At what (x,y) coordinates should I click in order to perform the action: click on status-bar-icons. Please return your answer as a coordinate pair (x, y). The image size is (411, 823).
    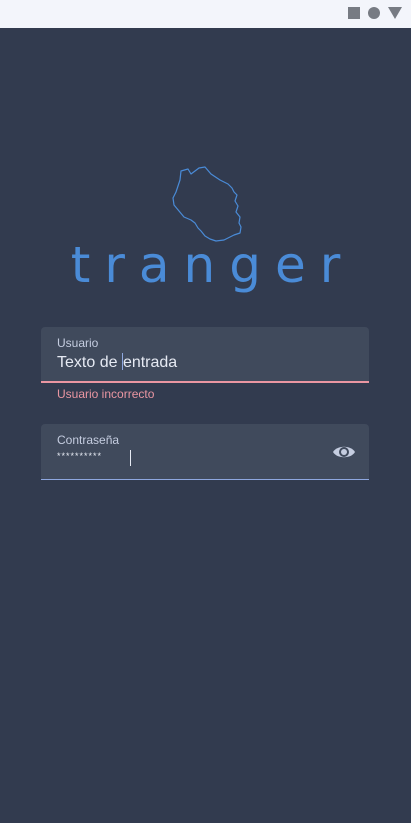
    Looking at the image, I should click on (375, 13).